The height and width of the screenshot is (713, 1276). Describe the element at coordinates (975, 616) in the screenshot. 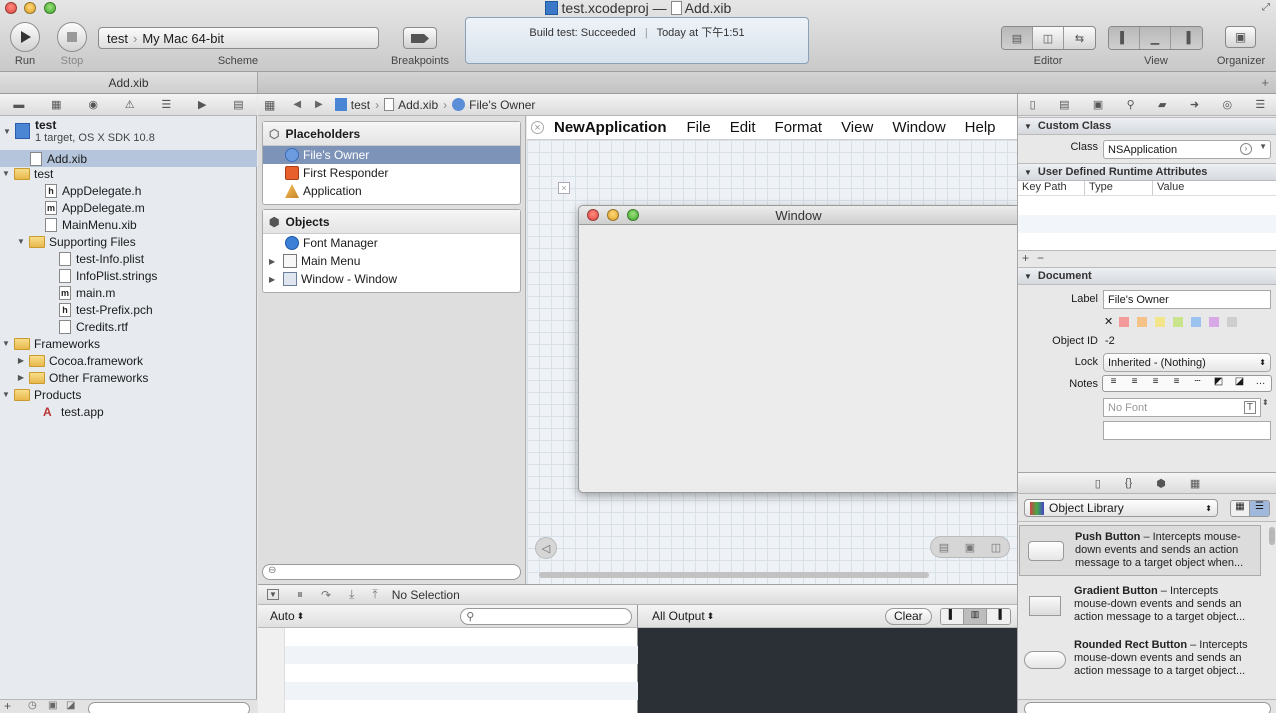

I see `both-panes-icon: ▥` at that location.